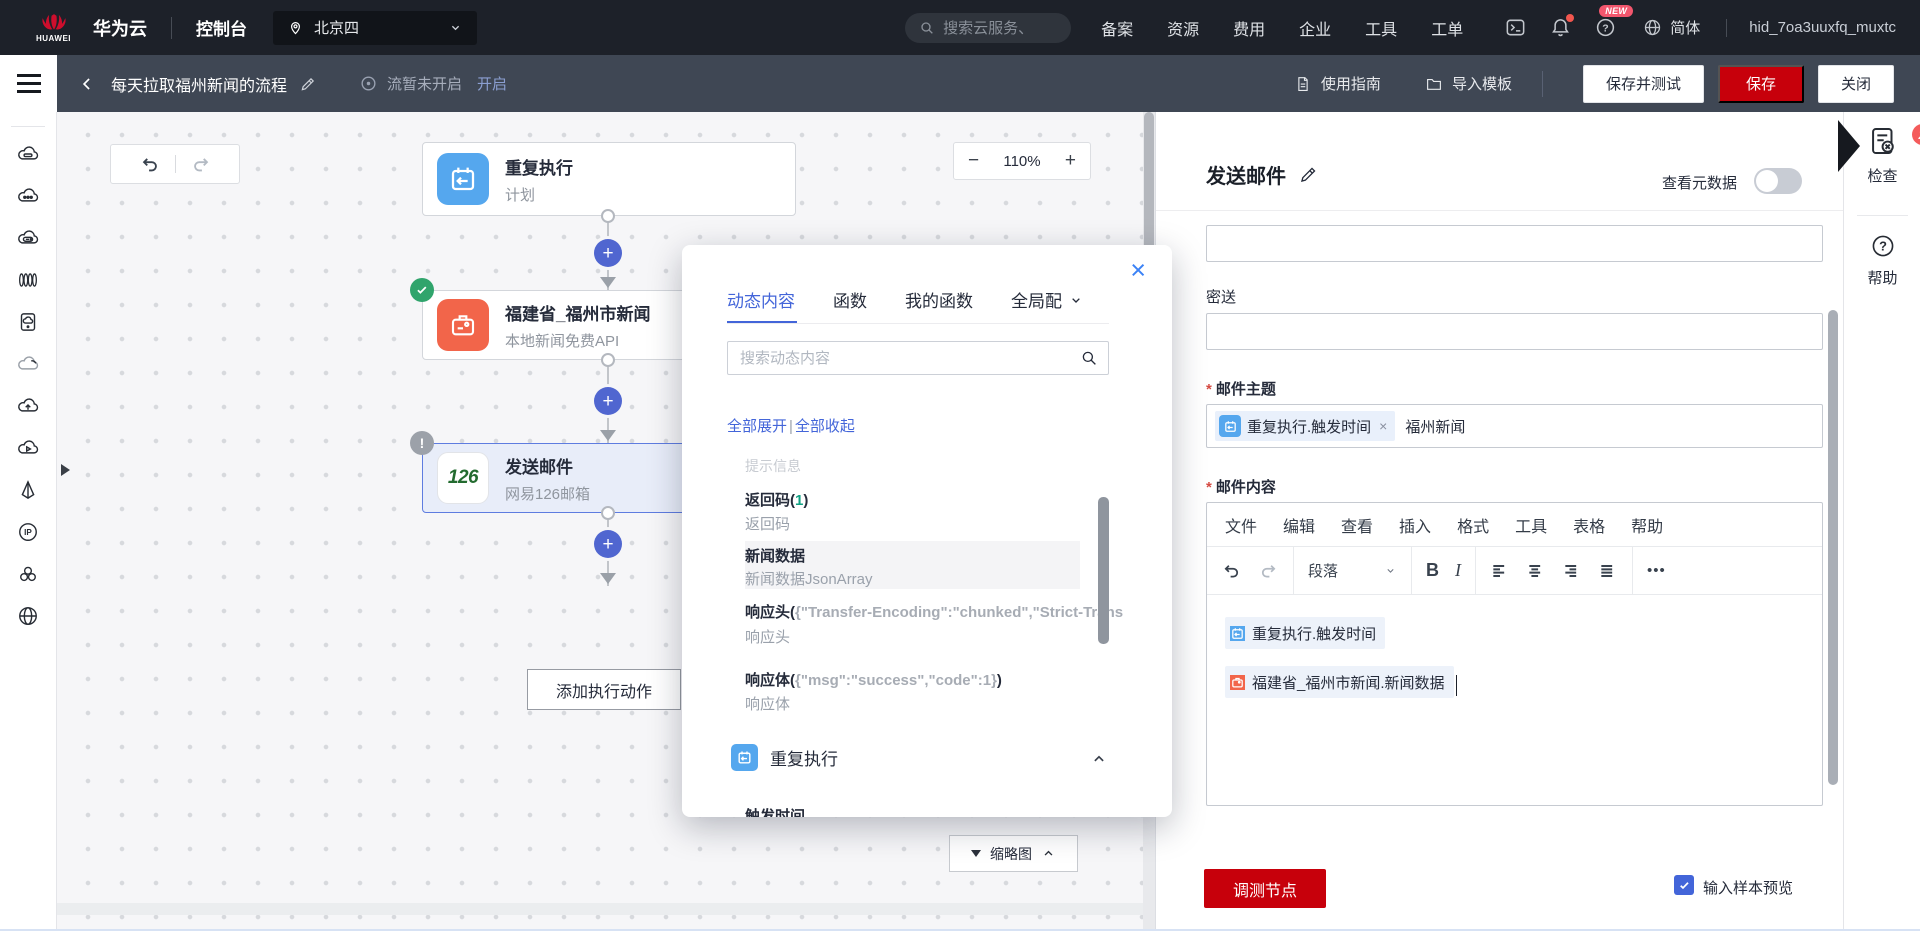 This screenshot has height=931, width=1920. What do you see at coordinates (1671, 27) in the screenshot?
I see `language-switcher: 简体` at bounding box center [1671, 27].